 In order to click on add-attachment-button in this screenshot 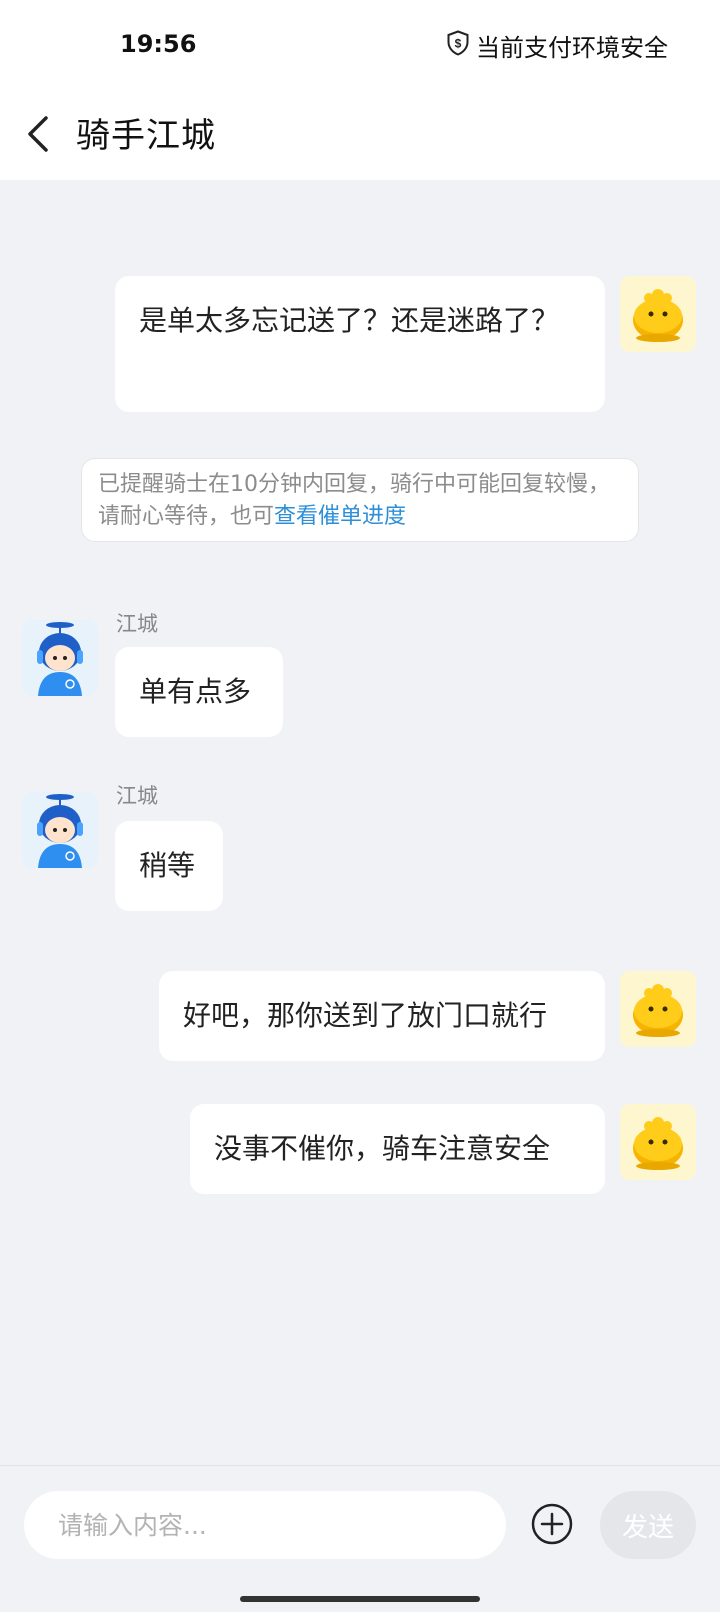, I will do `click(552, 1524)`.